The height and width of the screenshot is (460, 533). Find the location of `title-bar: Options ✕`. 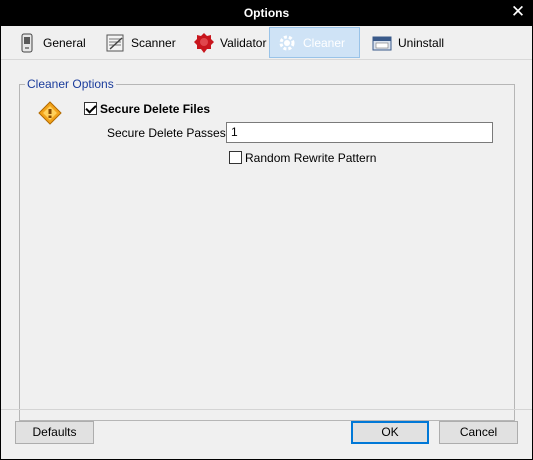

title-bar: Options ✕ is located at coordinates (266, 13).